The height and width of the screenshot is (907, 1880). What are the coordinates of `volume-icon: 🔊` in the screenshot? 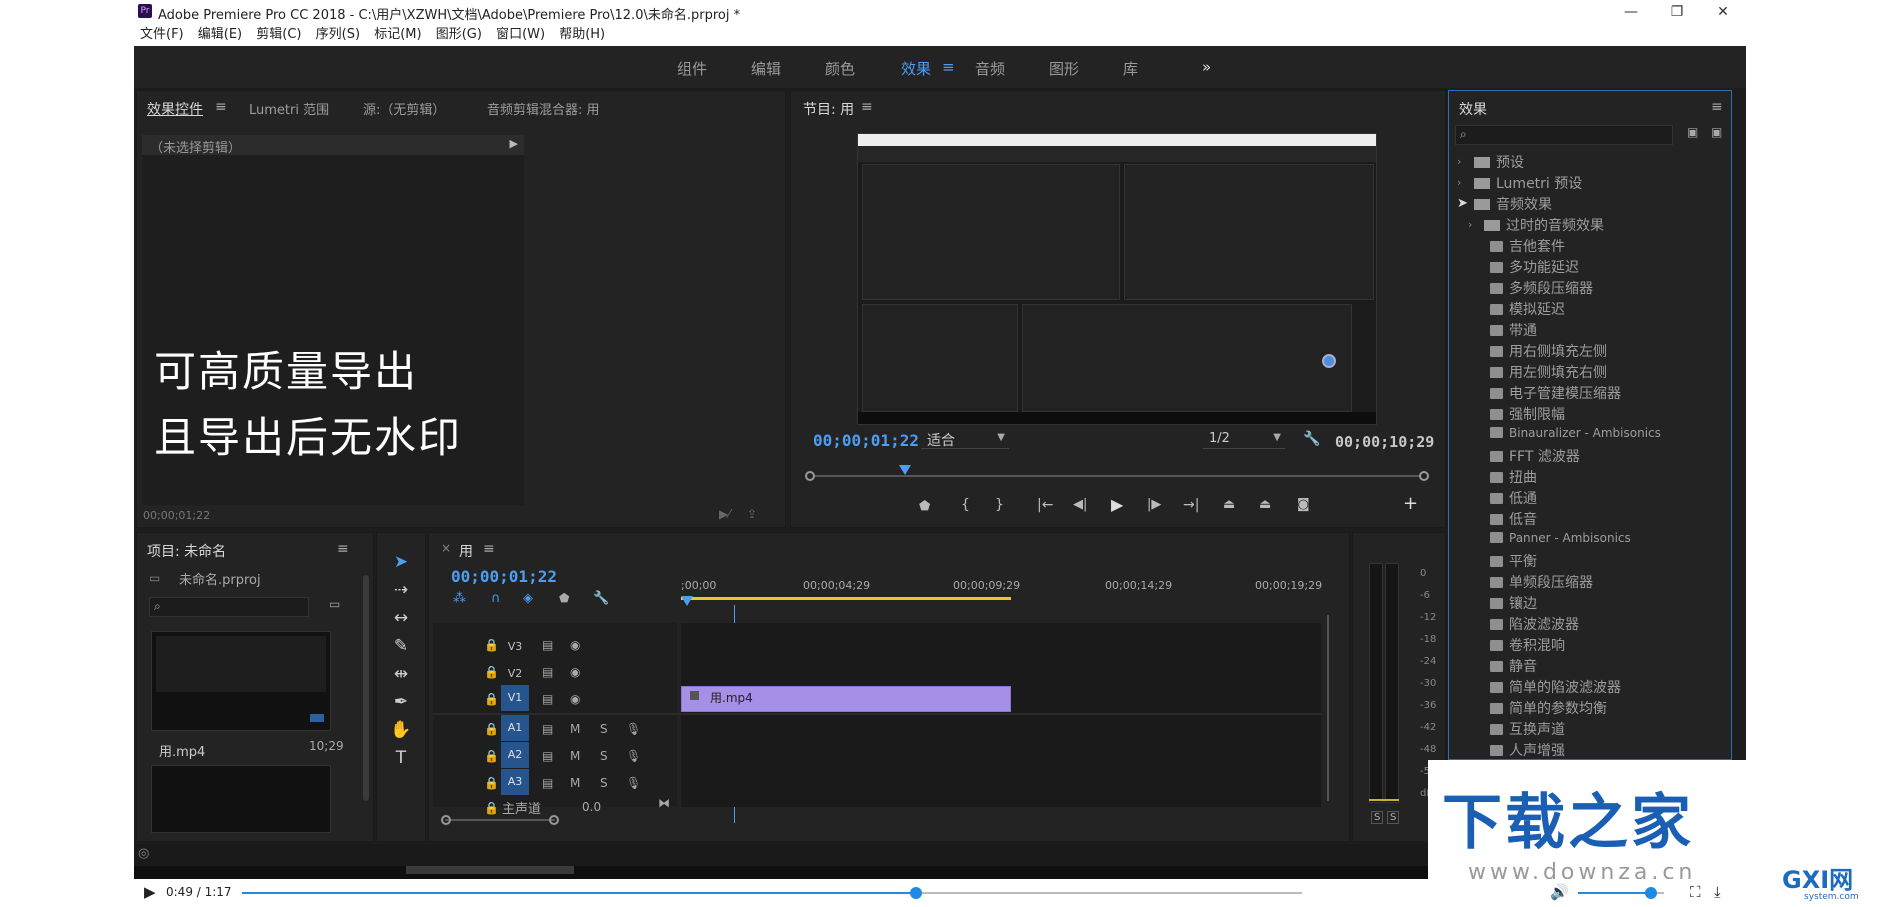 It's located at (1559, 892).